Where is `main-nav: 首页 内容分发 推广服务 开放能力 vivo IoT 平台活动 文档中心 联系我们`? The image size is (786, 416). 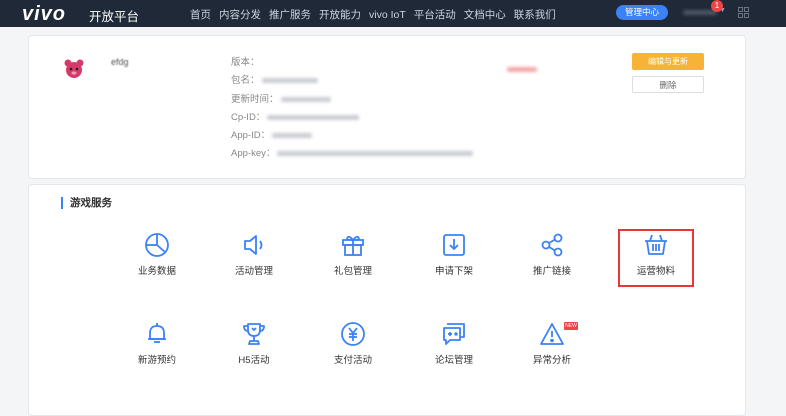 main-nav: 首页 内容分发 推广服务 开放能力 vivo IoT 平台活动 文档中心 联系我们 is located at coordinates (377, 14).